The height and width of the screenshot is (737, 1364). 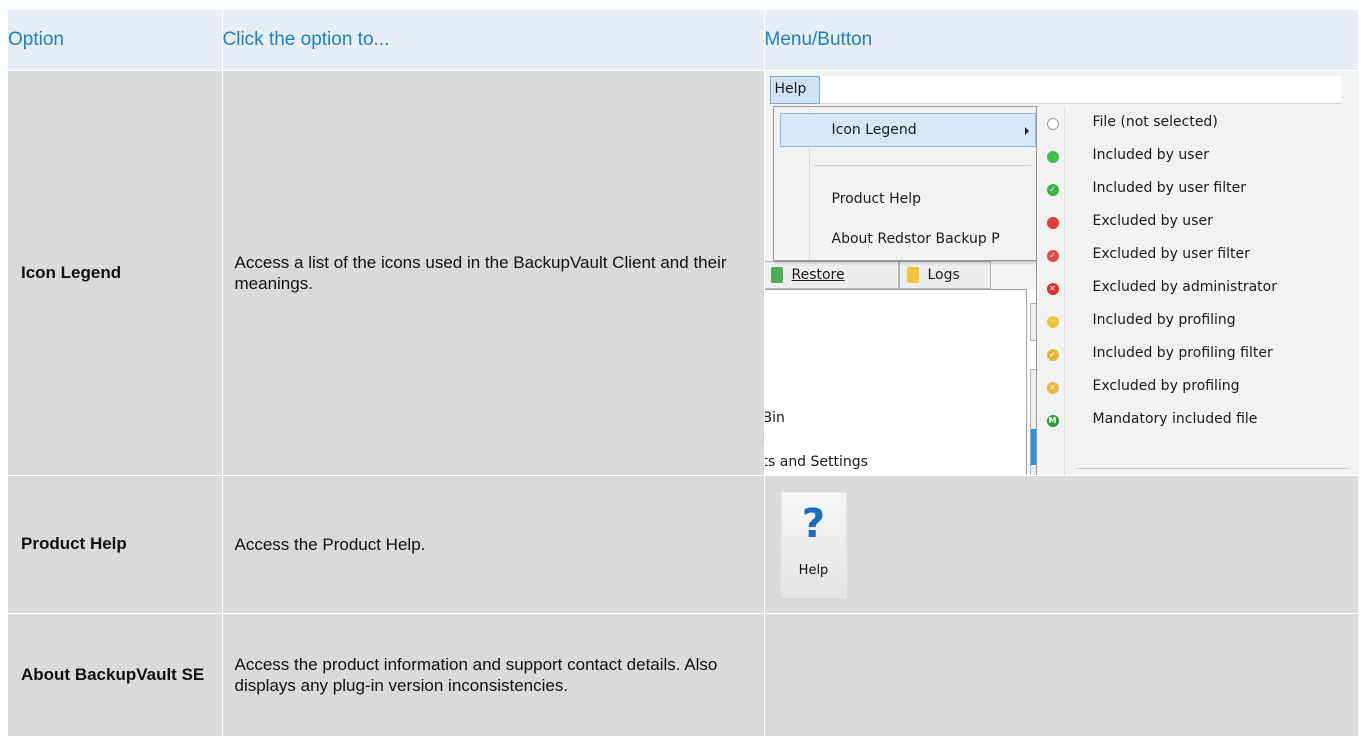 I want to click on green-check-icon: ✓, so click(x=1052, y=189).